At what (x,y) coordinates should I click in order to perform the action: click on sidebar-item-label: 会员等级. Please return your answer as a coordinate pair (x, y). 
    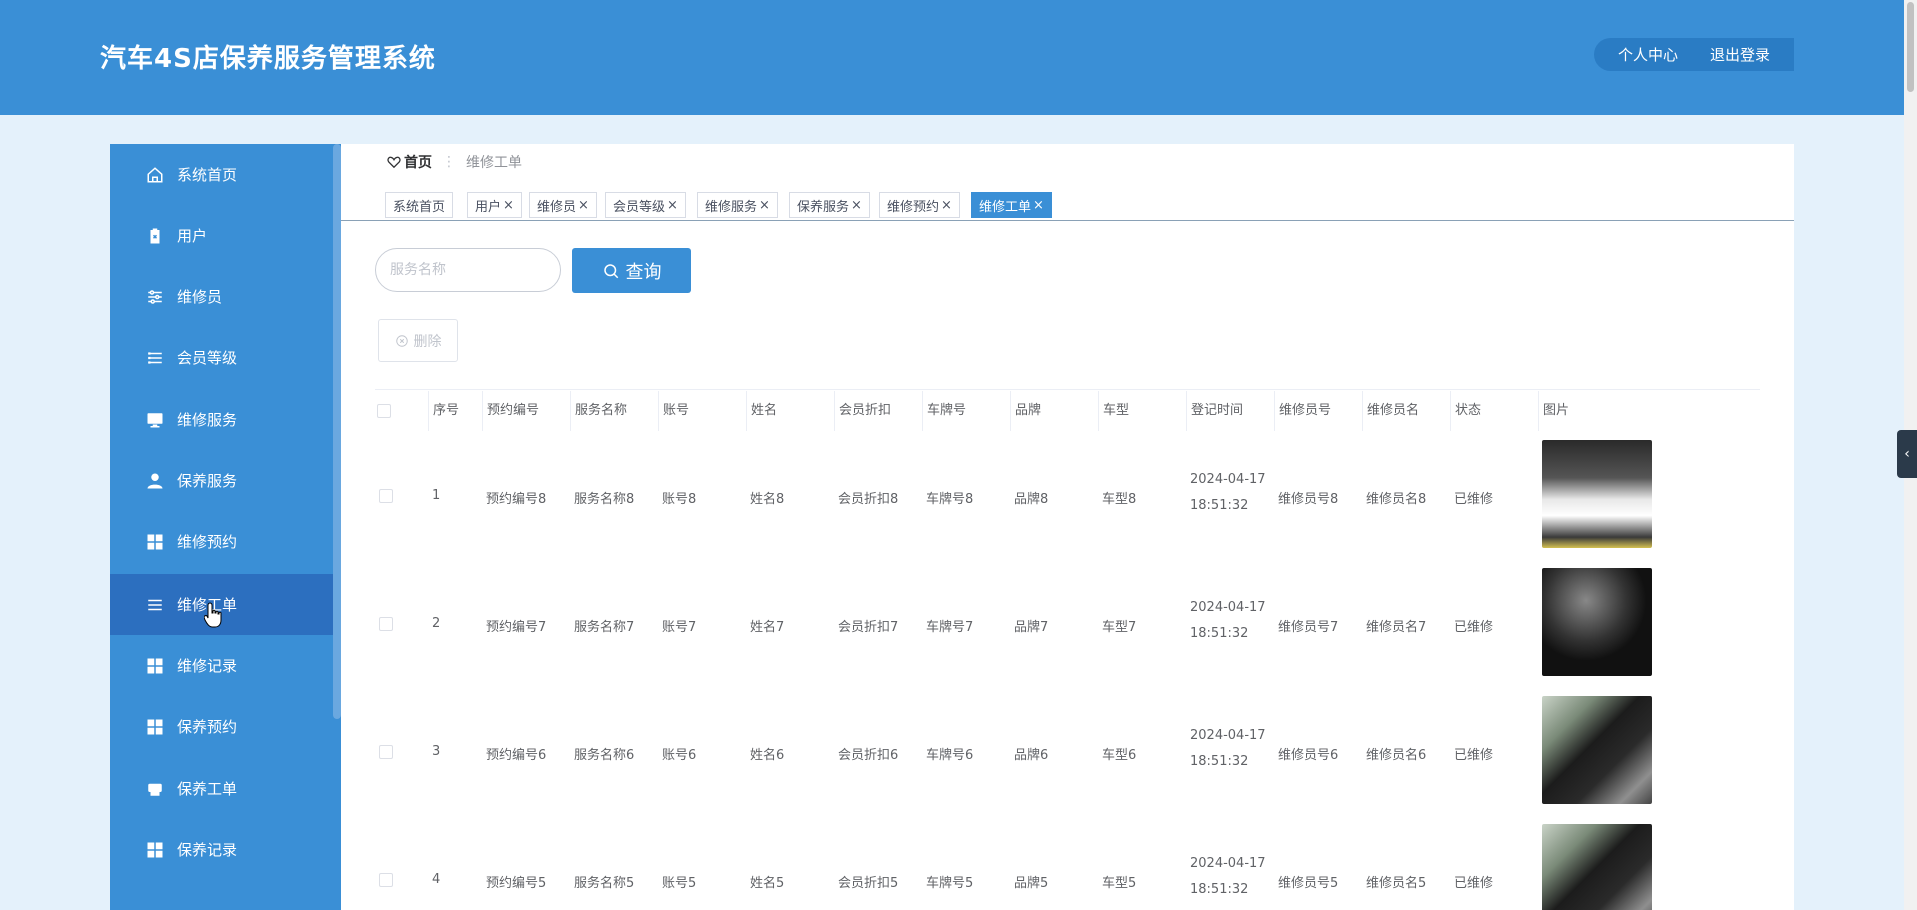
    Looking at the image, I should click on (207, 358).